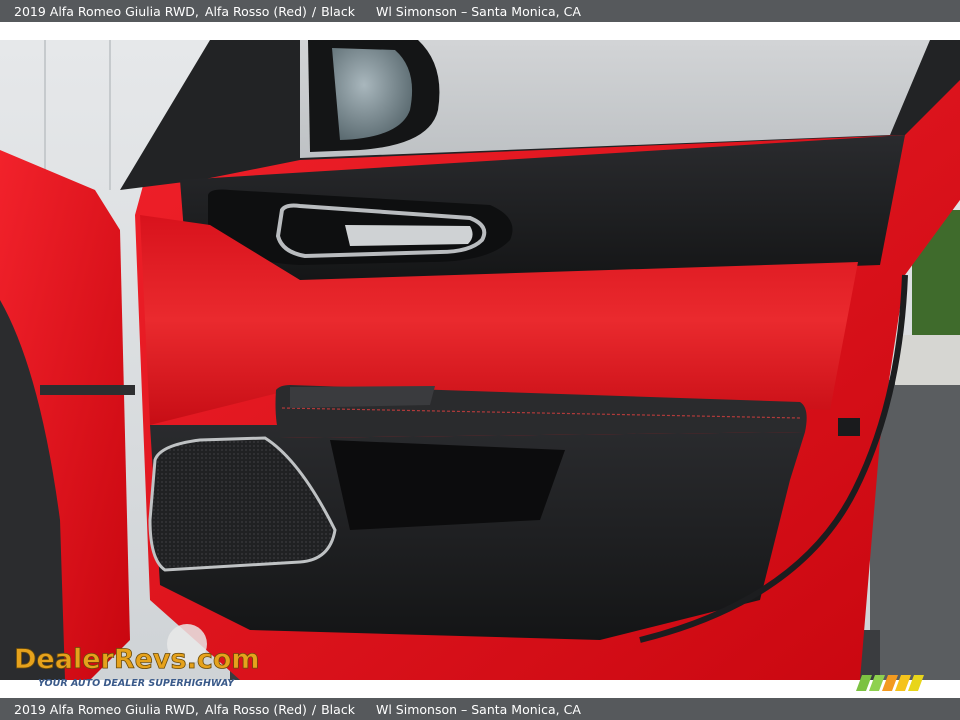 The image size is (960, 720). I want to click on door-check-strap, so click(87, 390).